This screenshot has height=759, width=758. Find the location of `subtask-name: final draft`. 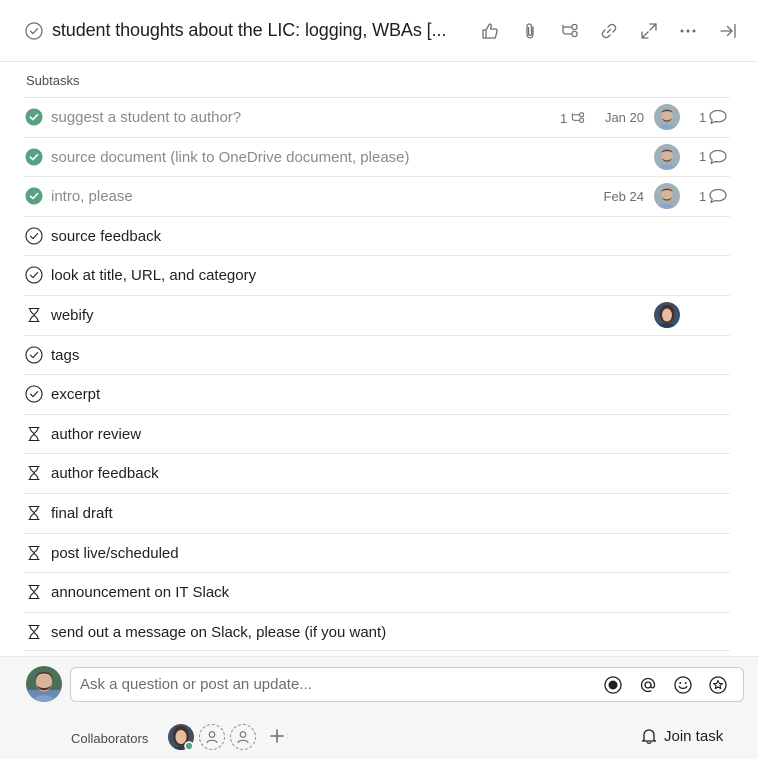

subtask-name: final draft is located at coordinates (82, 513).